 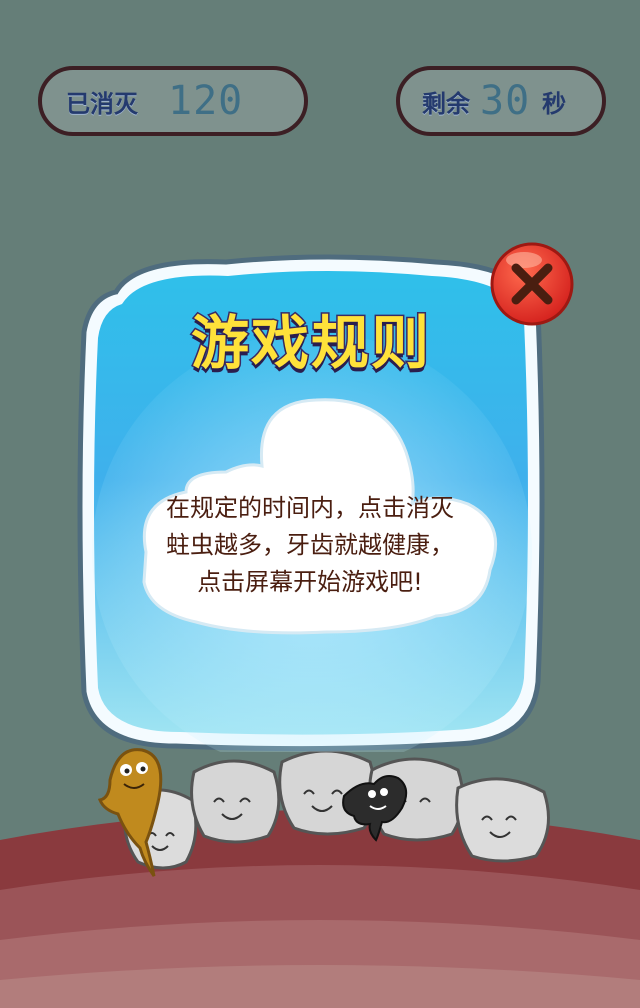 What do you see at coordinates (446, 103) in the screenshot?
I see `remaining-label: 剩余` at bounding box center [446, 103].